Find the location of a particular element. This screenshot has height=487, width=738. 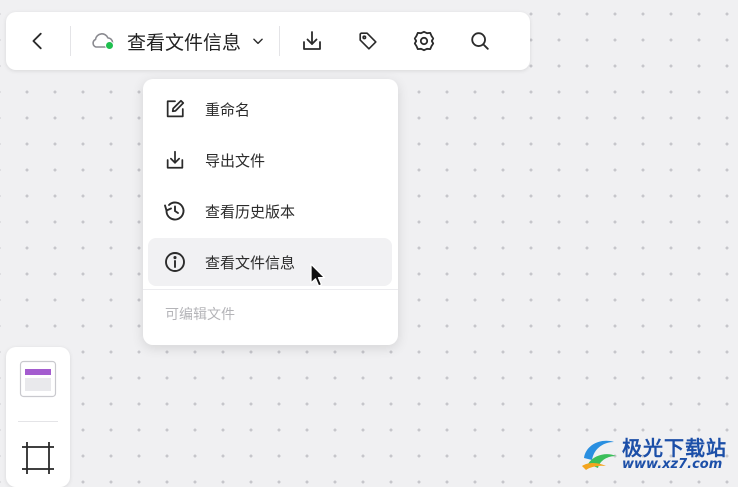

file-title-dropdown: 查看文件信息 is located at coordinates (175, 41).